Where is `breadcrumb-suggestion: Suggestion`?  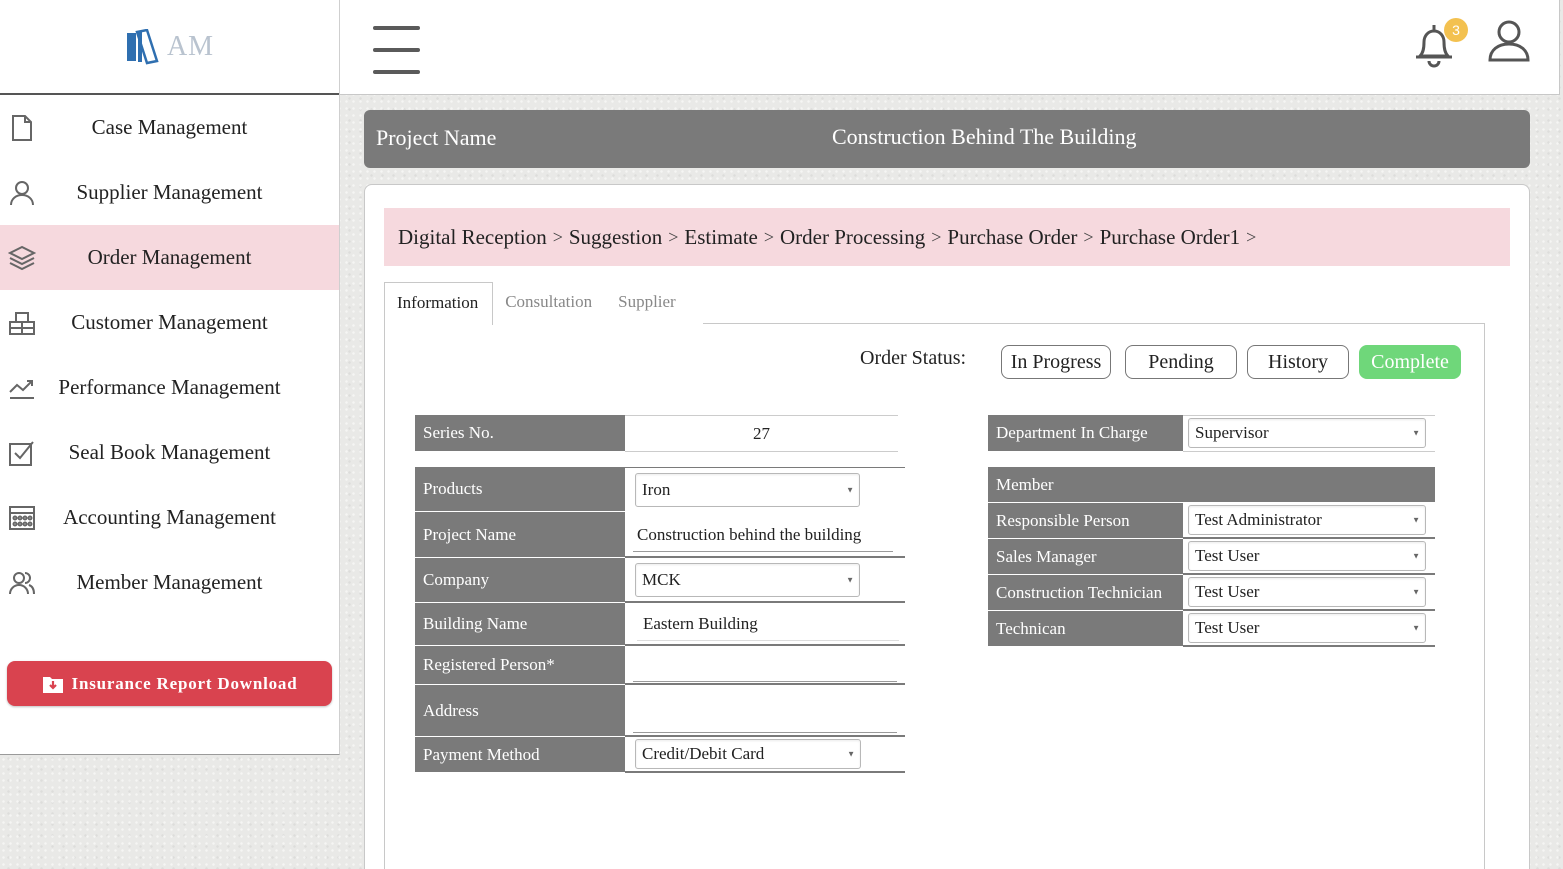 breadcrumb-suggestion: Suggestion is located at coordinates (615, 237).